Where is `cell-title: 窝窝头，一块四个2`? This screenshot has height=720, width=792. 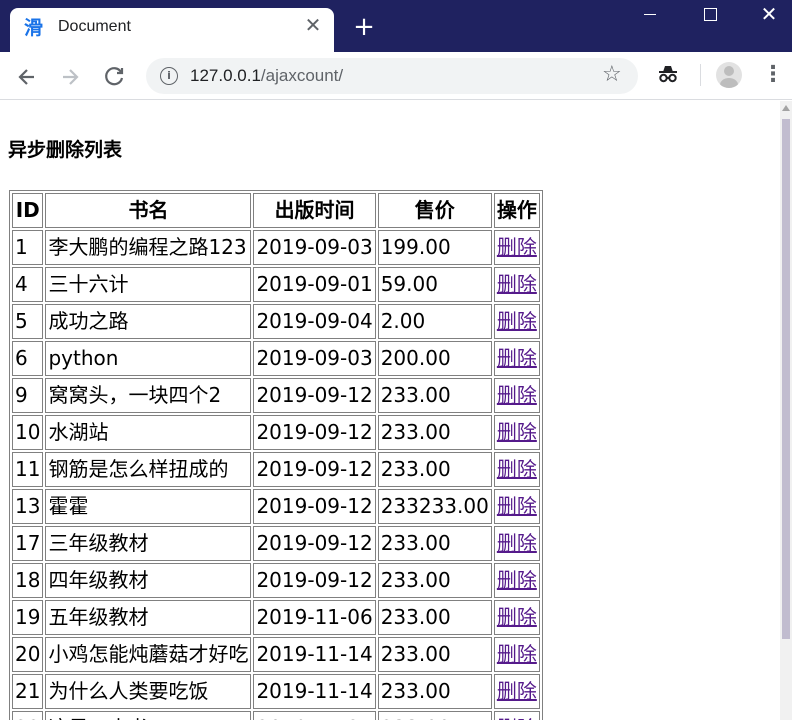
cell-title: 窝窝头，一块四个2 is located at coordinates (148, 395).